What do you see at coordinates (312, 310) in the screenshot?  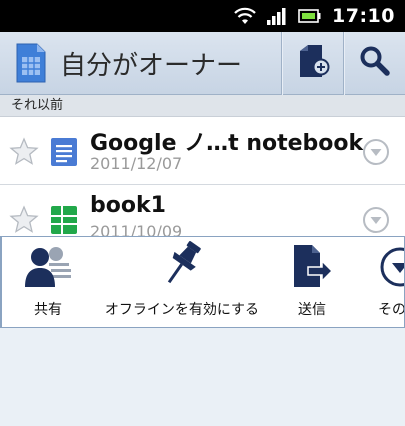 I see `send-label: 送信` at bounding box center [312, 310].